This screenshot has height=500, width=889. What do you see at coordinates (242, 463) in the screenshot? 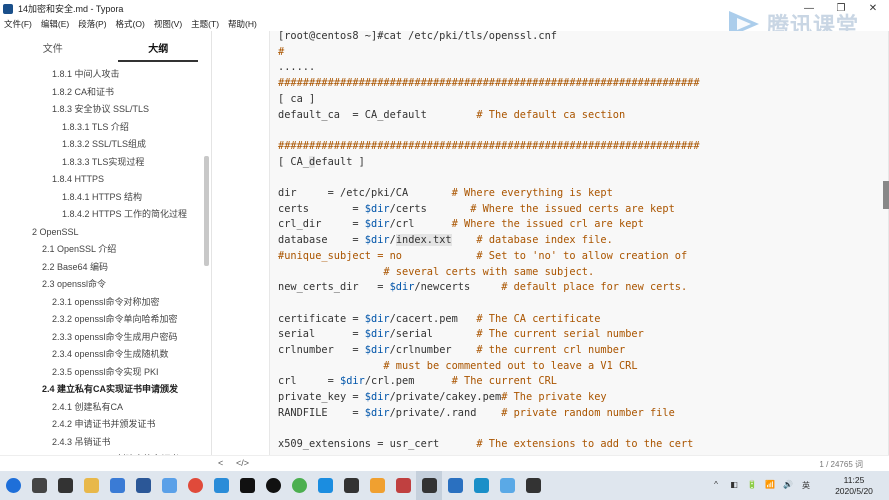
I see `source-mode-icon: </>` at bounding box center [242, 463].